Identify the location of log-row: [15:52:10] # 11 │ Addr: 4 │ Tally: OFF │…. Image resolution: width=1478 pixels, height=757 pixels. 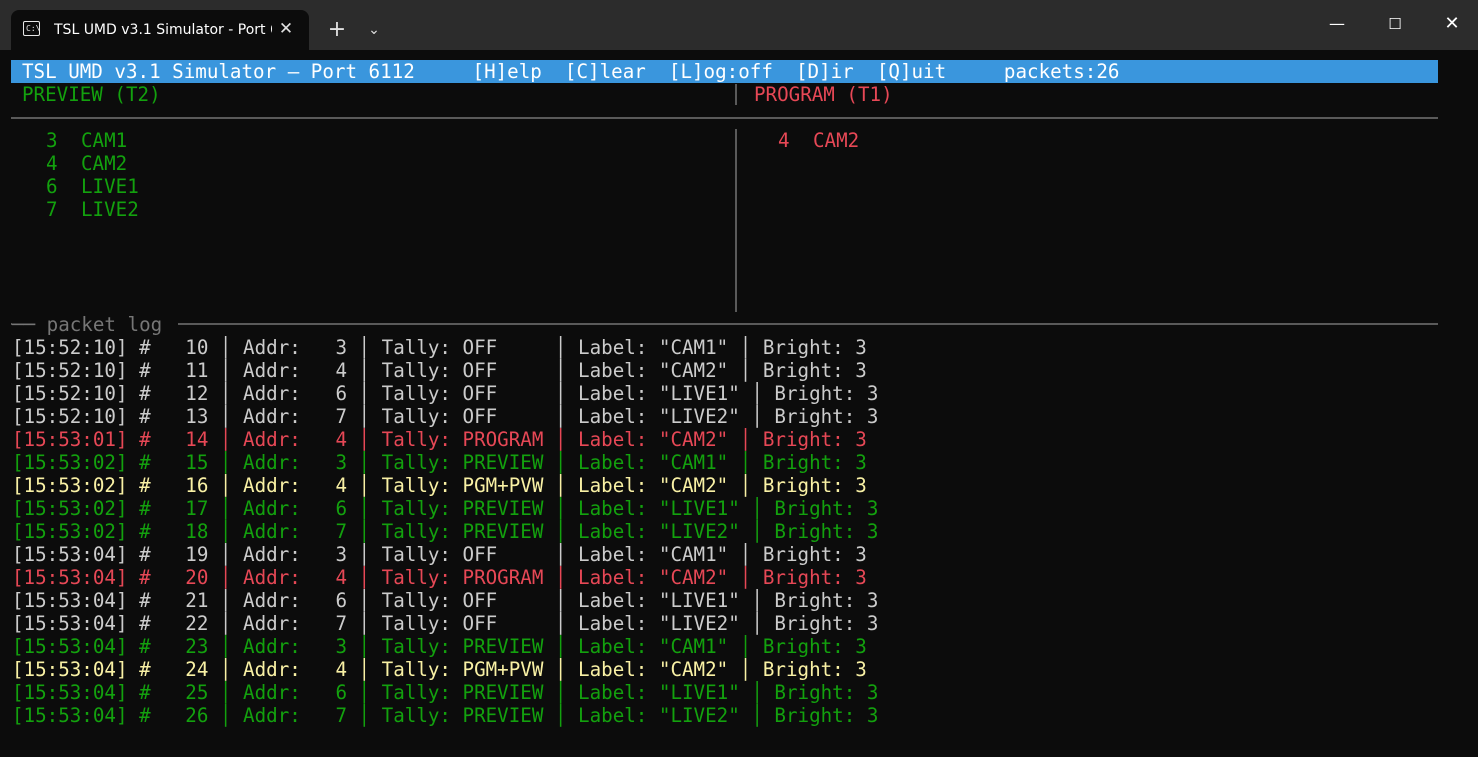
(439, 370).